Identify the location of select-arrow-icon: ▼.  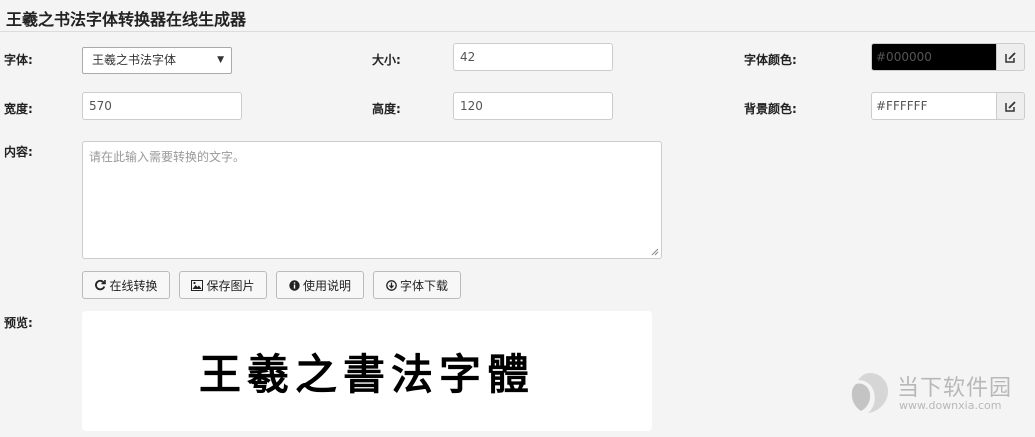
(220, 60).